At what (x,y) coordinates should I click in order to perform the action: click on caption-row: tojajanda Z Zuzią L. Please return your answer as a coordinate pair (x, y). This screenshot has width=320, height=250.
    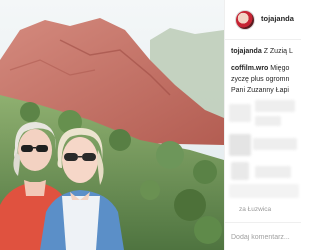
    Looking at the image, I should click on (269, 51).